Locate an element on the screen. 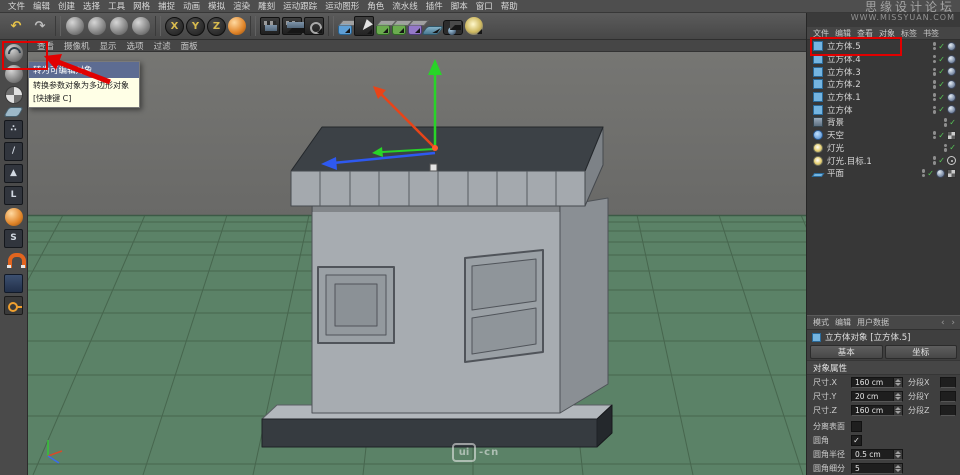 This screenshot has height=475, width=960. object-row: 背景 ✓ is located at coordinates (883, 122).